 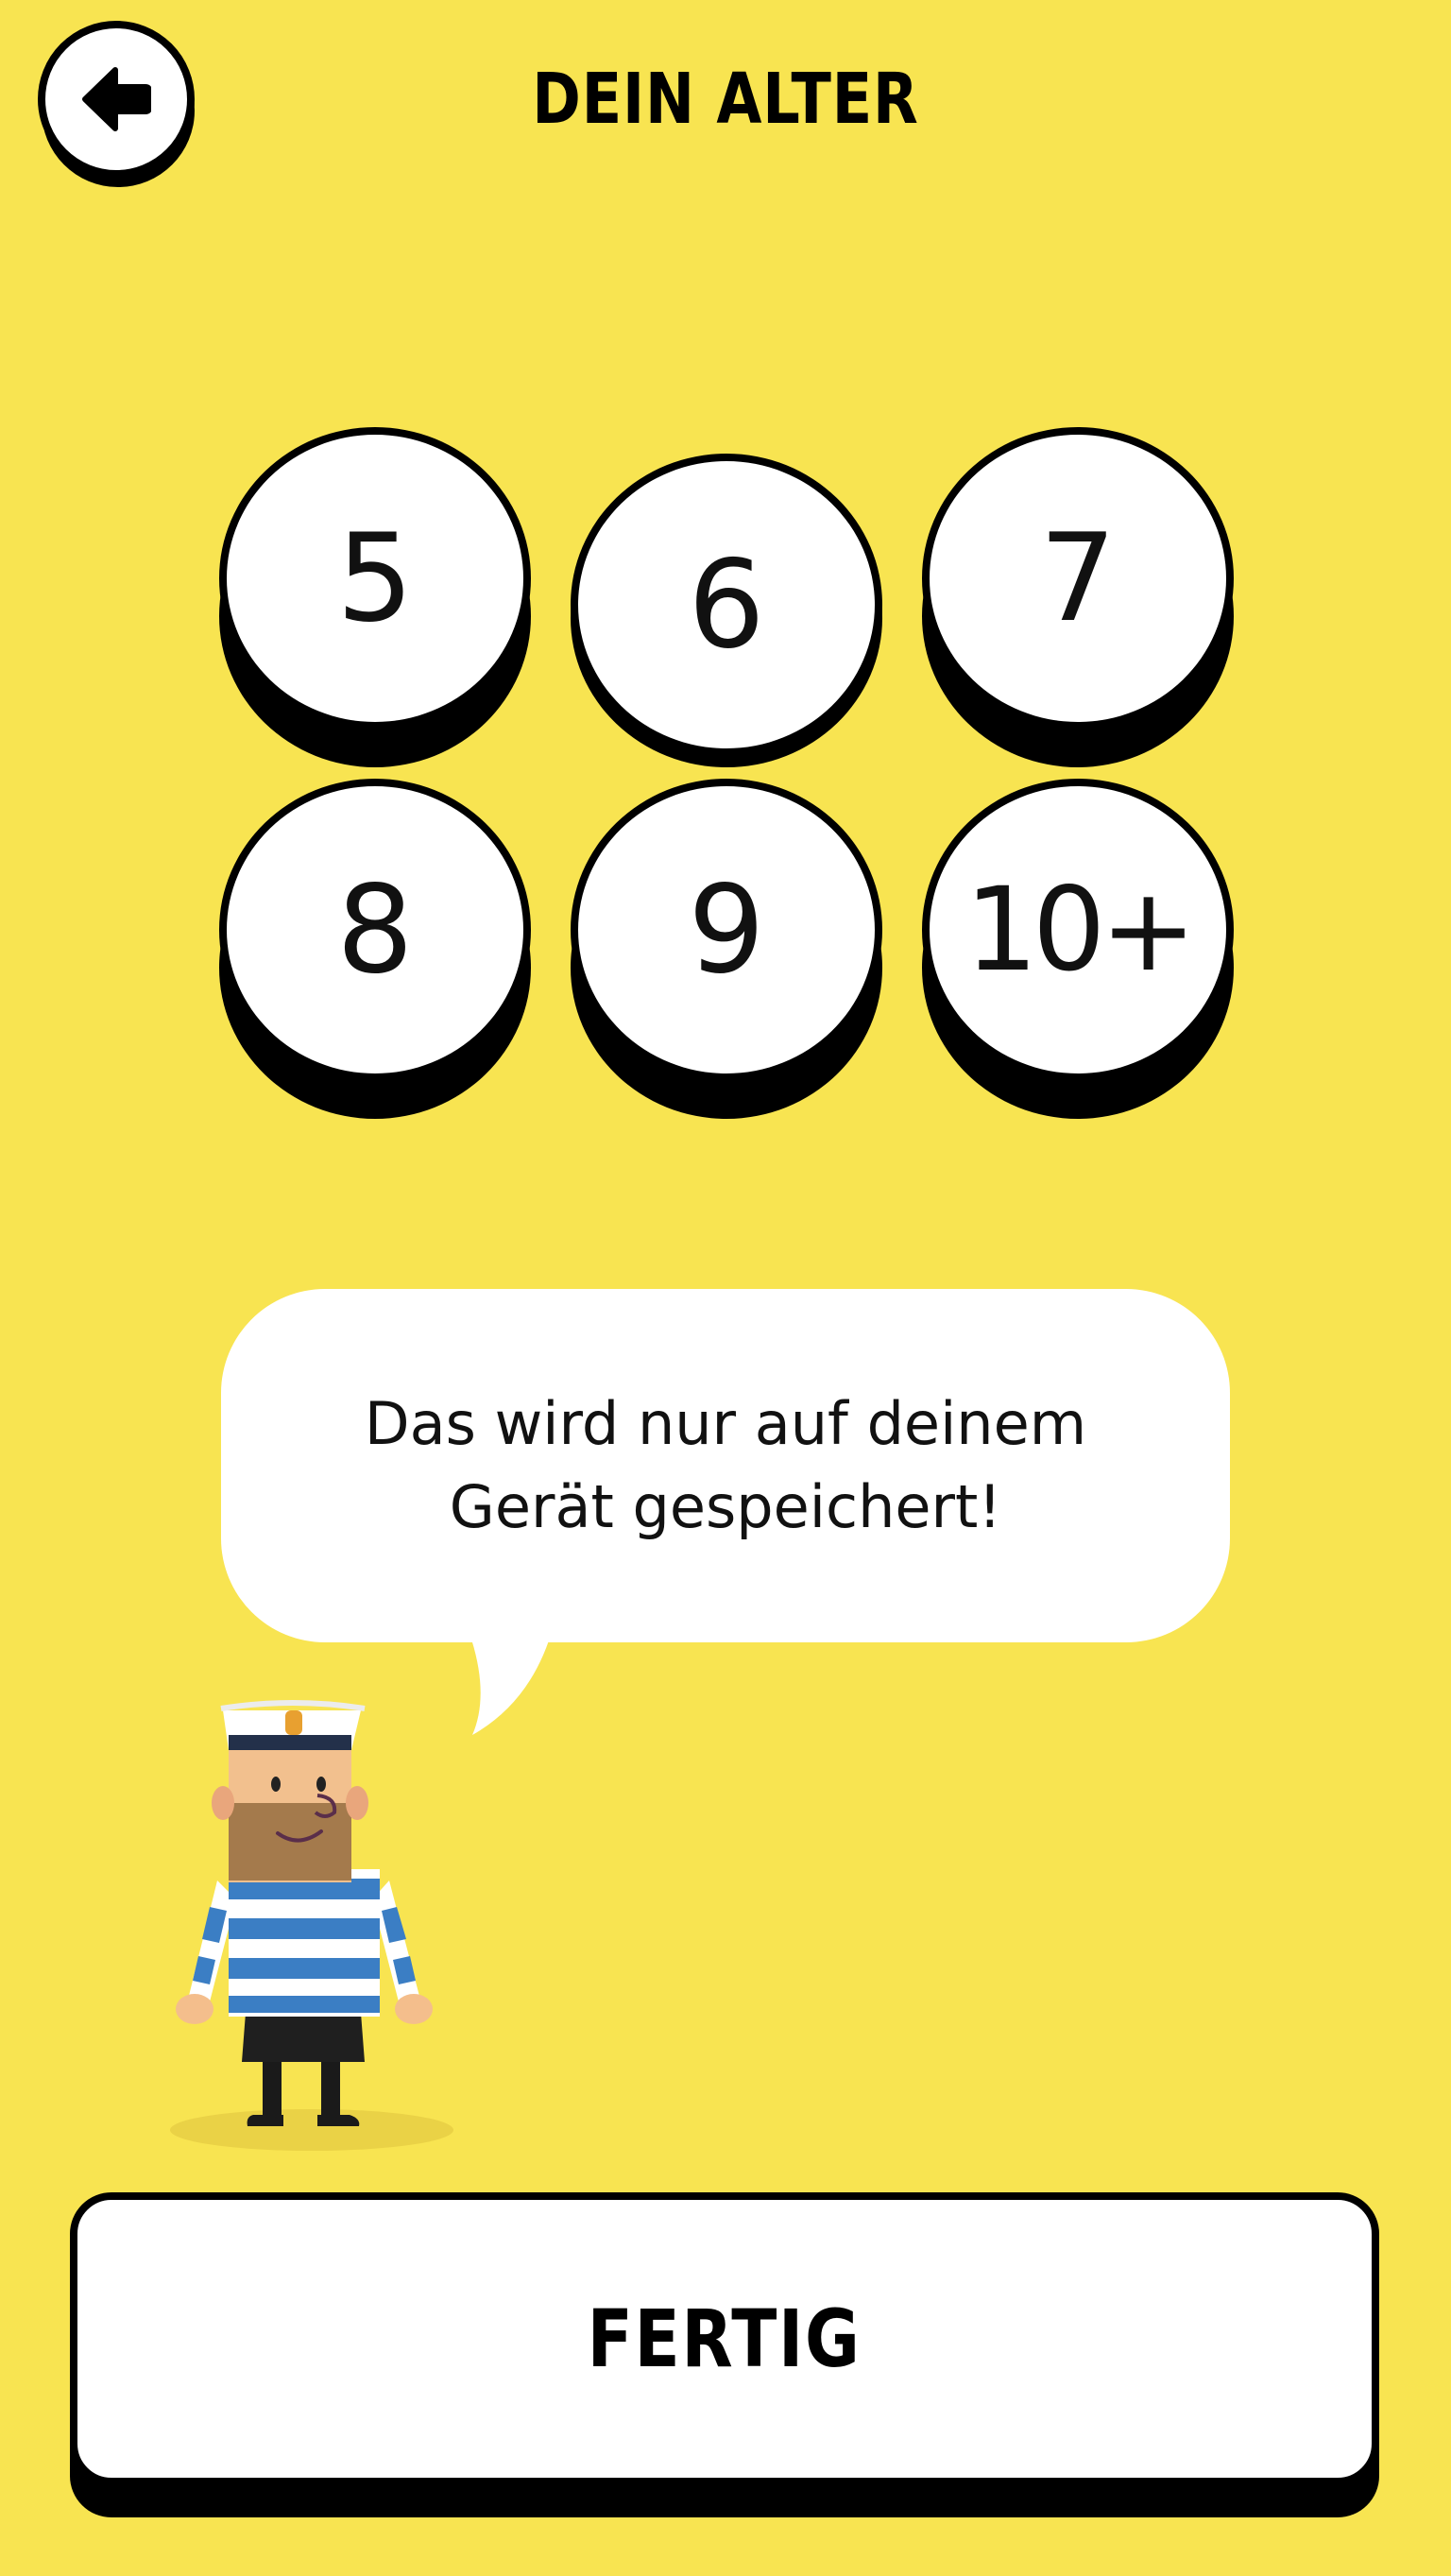 I want to click on age-option-label: 7, so click(x=1078, y=578).